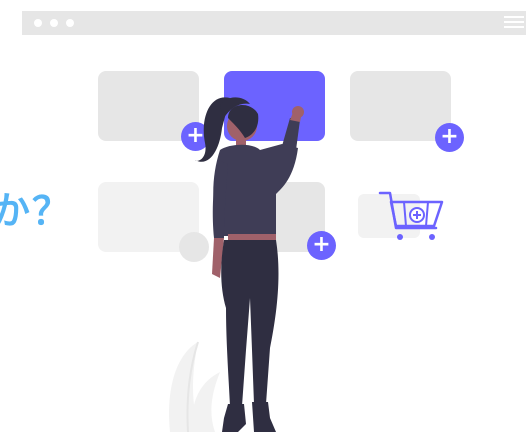  What do you see at coordinates (36, 211) in the screenshot?
I see `side-question-text: か？` at bounding box center [36, 211].